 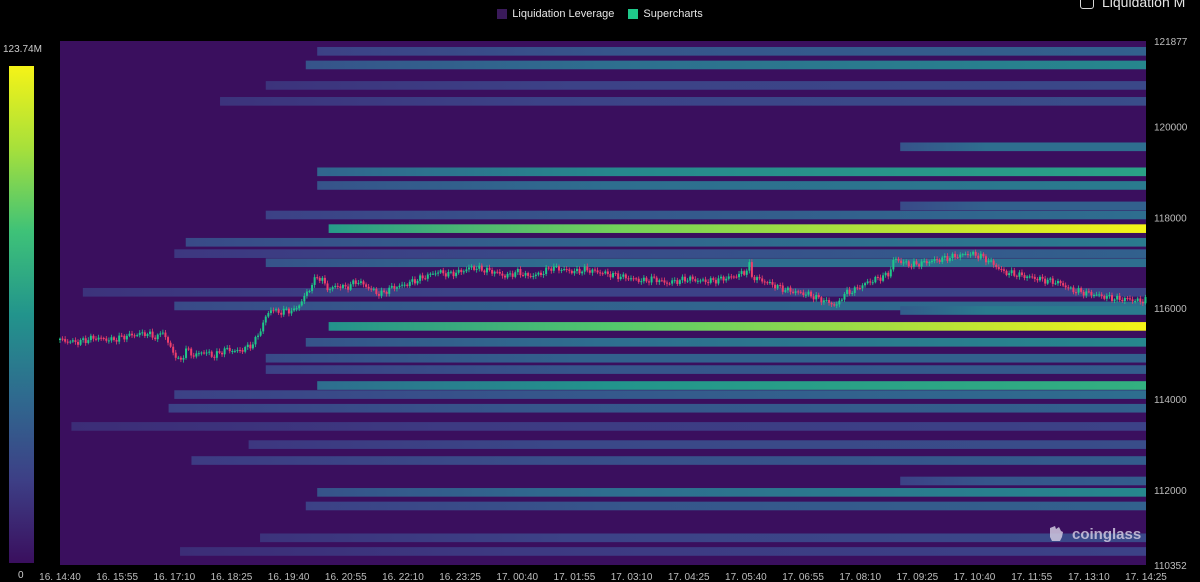 What do you see at coordinates (1170, 309) in the screenshot?
I see `y-tick-label: 116000` at bounding box center [1170, 309].